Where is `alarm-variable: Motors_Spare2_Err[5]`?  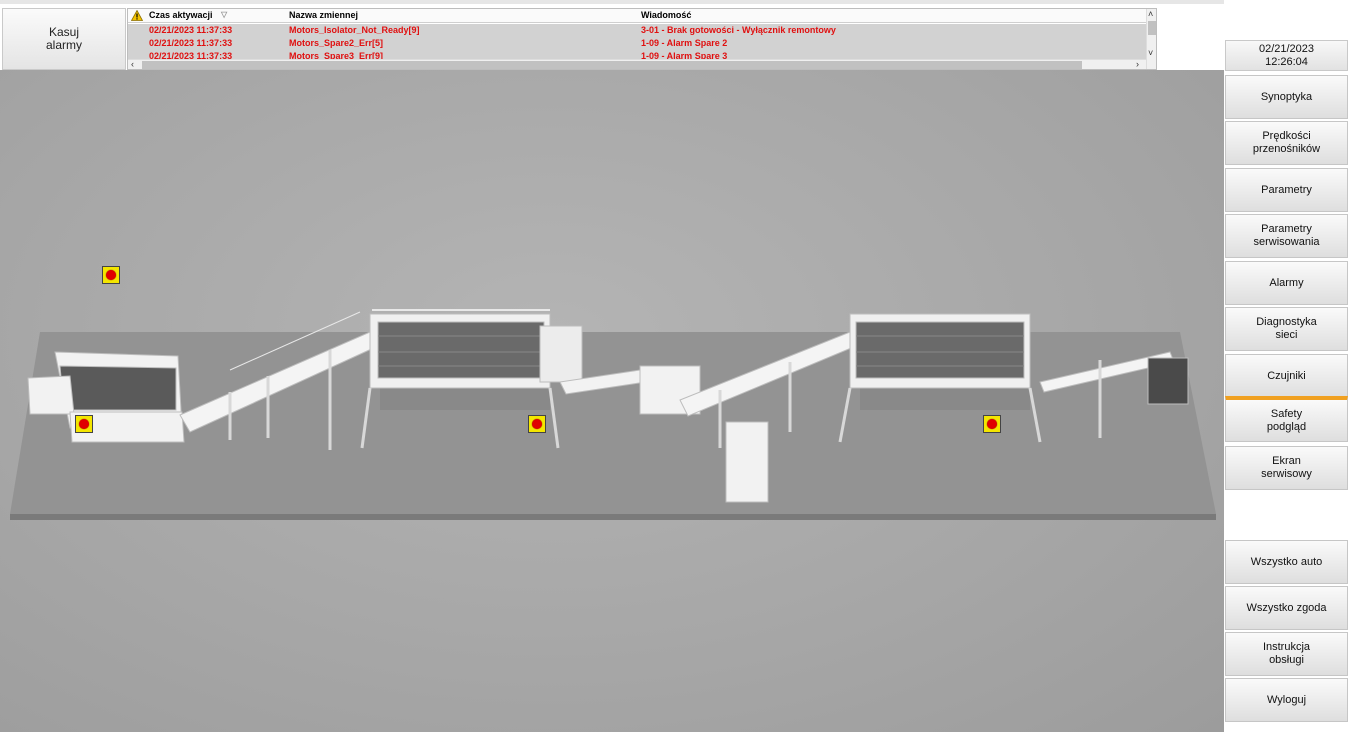 alarm-variable: Motors_Spare2_Err[5] is located at coordinates (336, 43).